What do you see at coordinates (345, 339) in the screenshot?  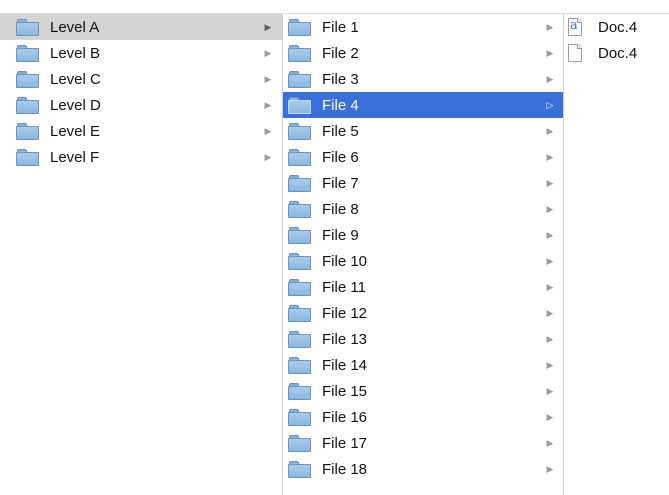 I see `folder-label: File 13` at bounding box center [345, 339].